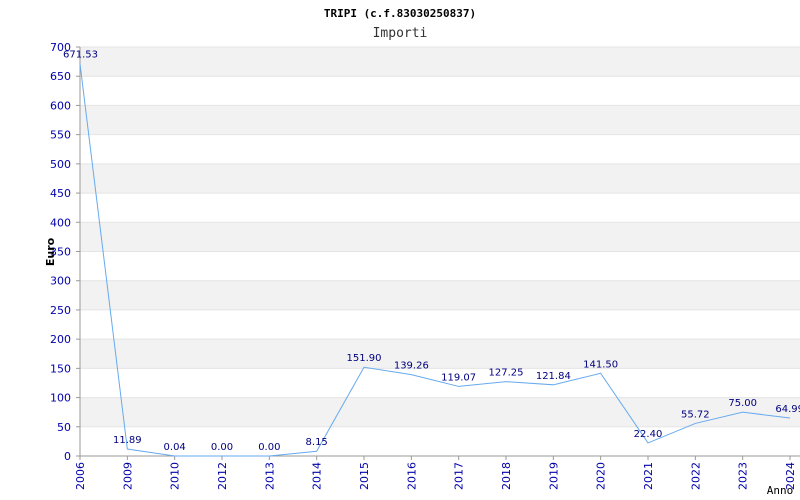  Describe the element at coordinates (553, 376) in the screenshot. I see `data-label: 121.84` at that location.